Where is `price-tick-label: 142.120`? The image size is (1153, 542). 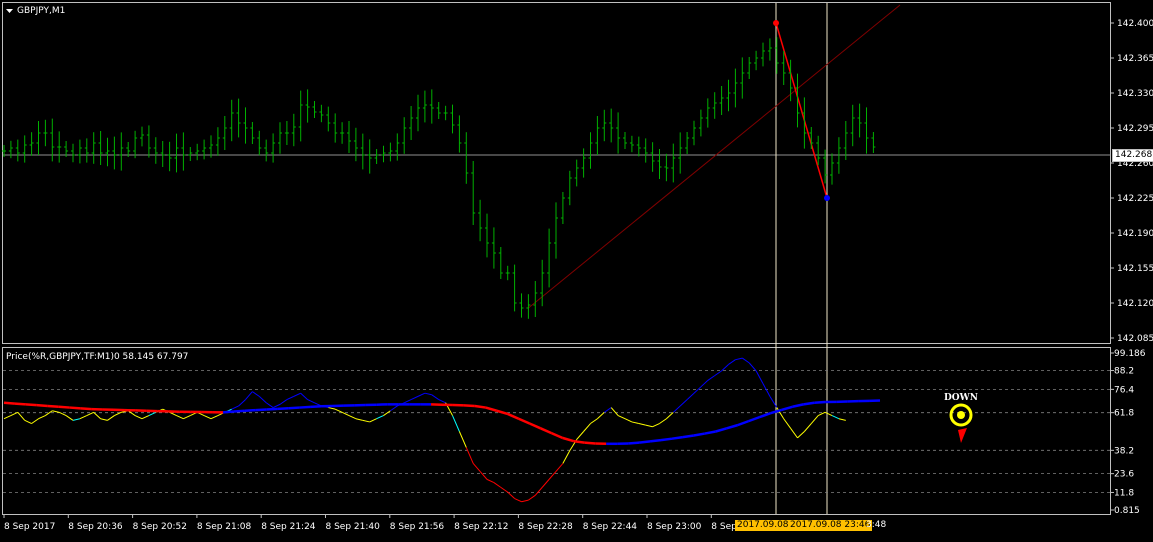
price-tick-label: 142.120 is located at coordinates (1135, 304).